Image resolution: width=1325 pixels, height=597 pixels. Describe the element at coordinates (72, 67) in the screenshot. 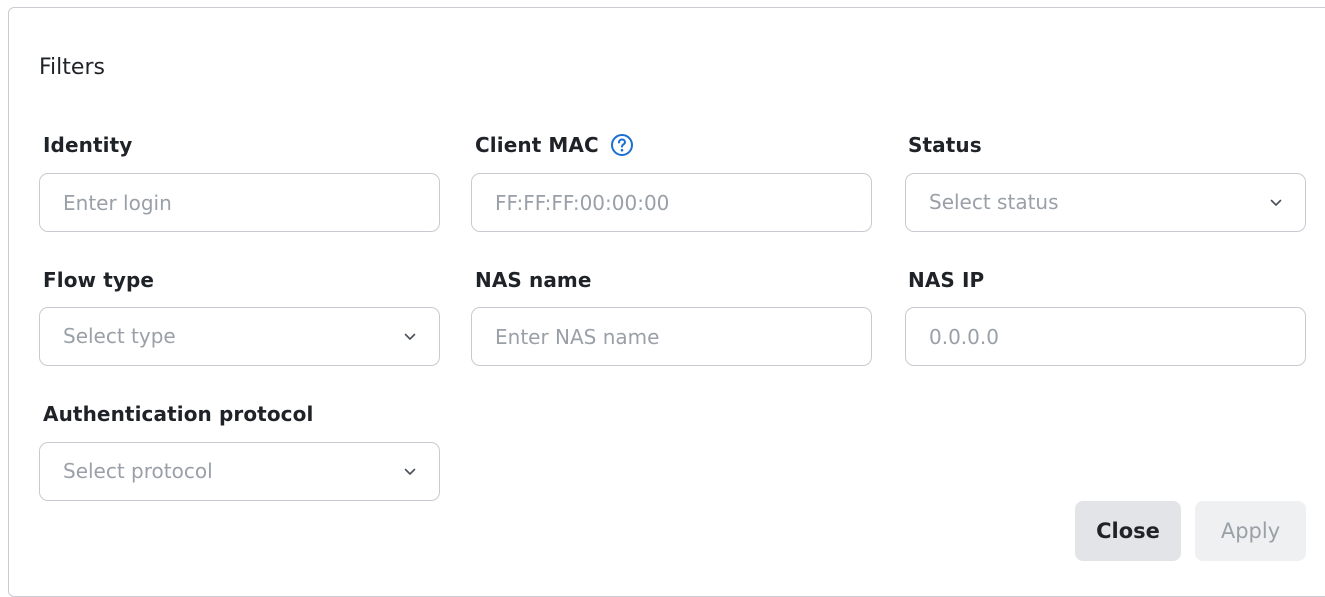

I see `dialog-title: Filters` at that location.